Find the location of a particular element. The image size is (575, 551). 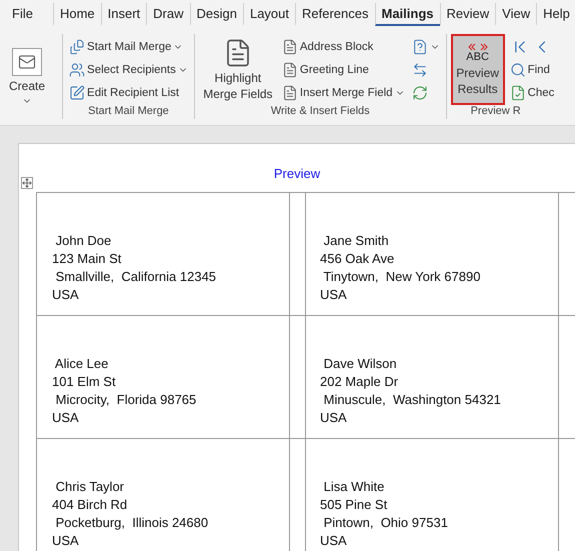

address-line: 404 Birch Rd is located at coordinates (90, 505).